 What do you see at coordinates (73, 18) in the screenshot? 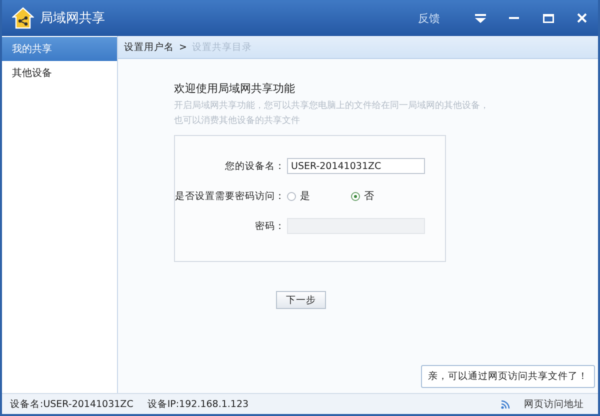
I see `window-title: 局域网共享` at bounding box center [73, 18].